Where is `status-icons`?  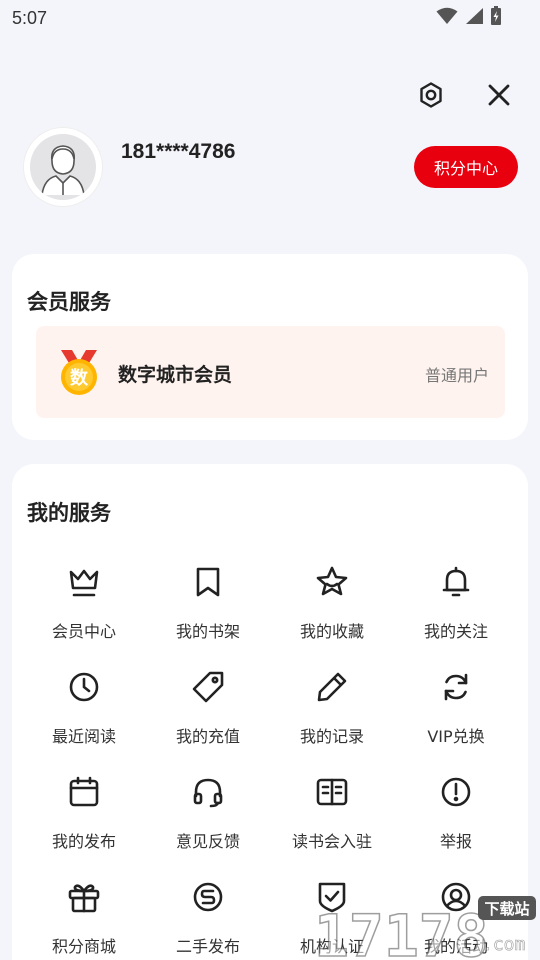
status-icons is located at coordinates (469, 16).